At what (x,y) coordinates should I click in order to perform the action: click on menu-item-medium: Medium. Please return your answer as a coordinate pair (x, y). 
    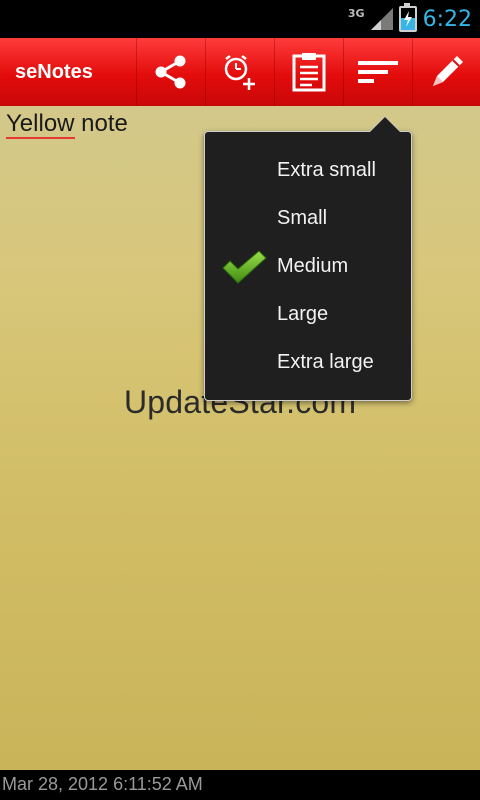
    Looking at the image, I should click on (308, 266).